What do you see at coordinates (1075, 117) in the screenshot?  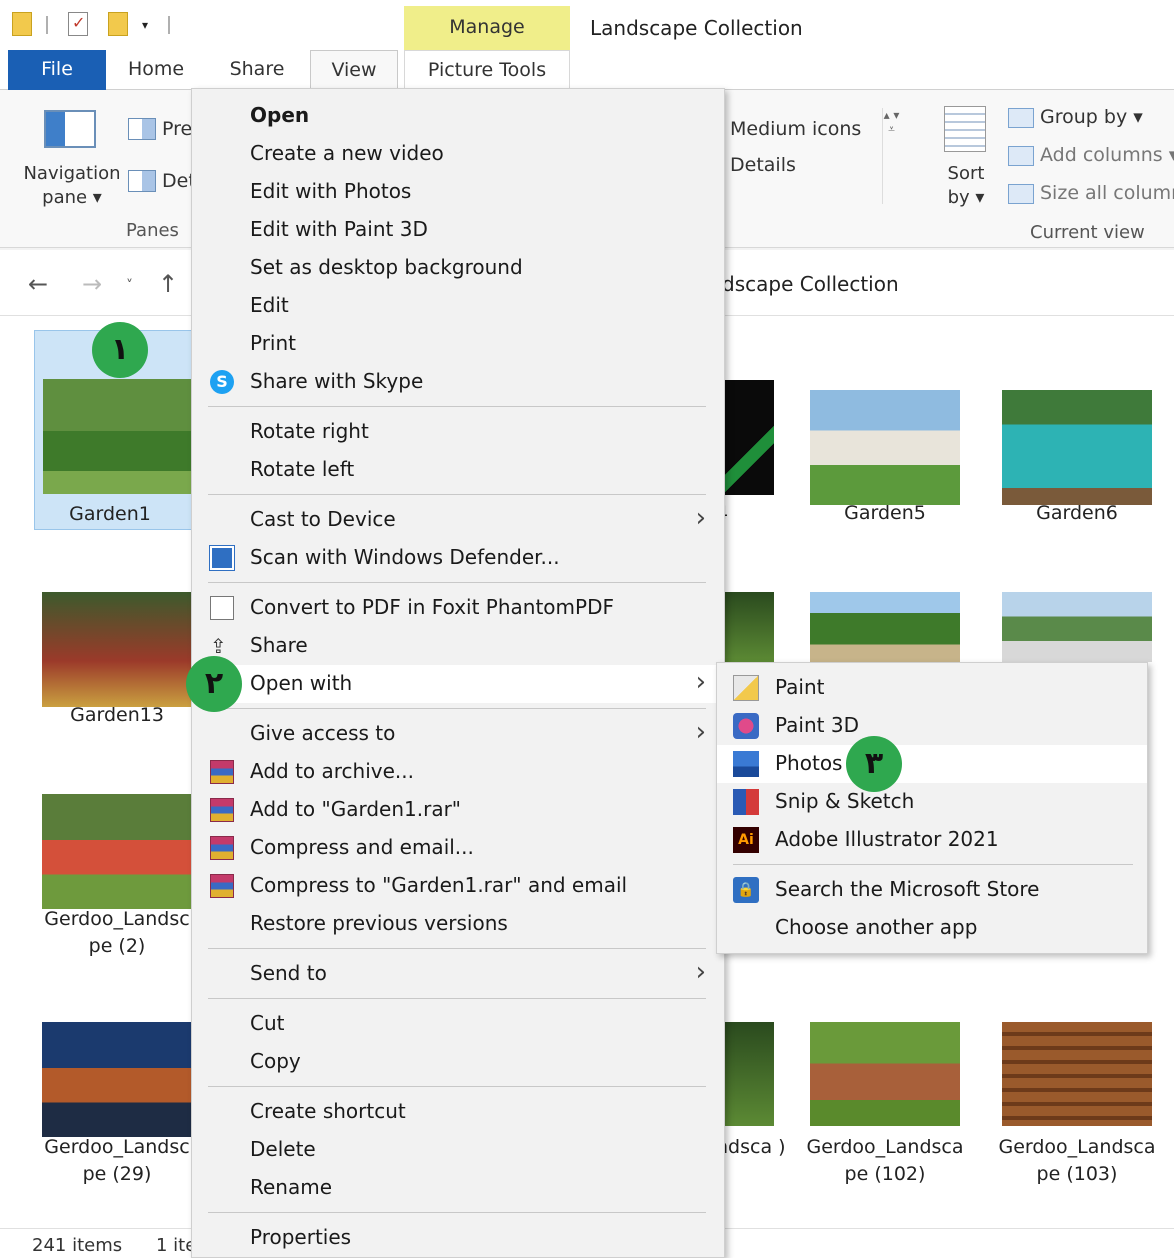 I see `group-by-button: Group by ▾` at bounding box center [1075, 117].